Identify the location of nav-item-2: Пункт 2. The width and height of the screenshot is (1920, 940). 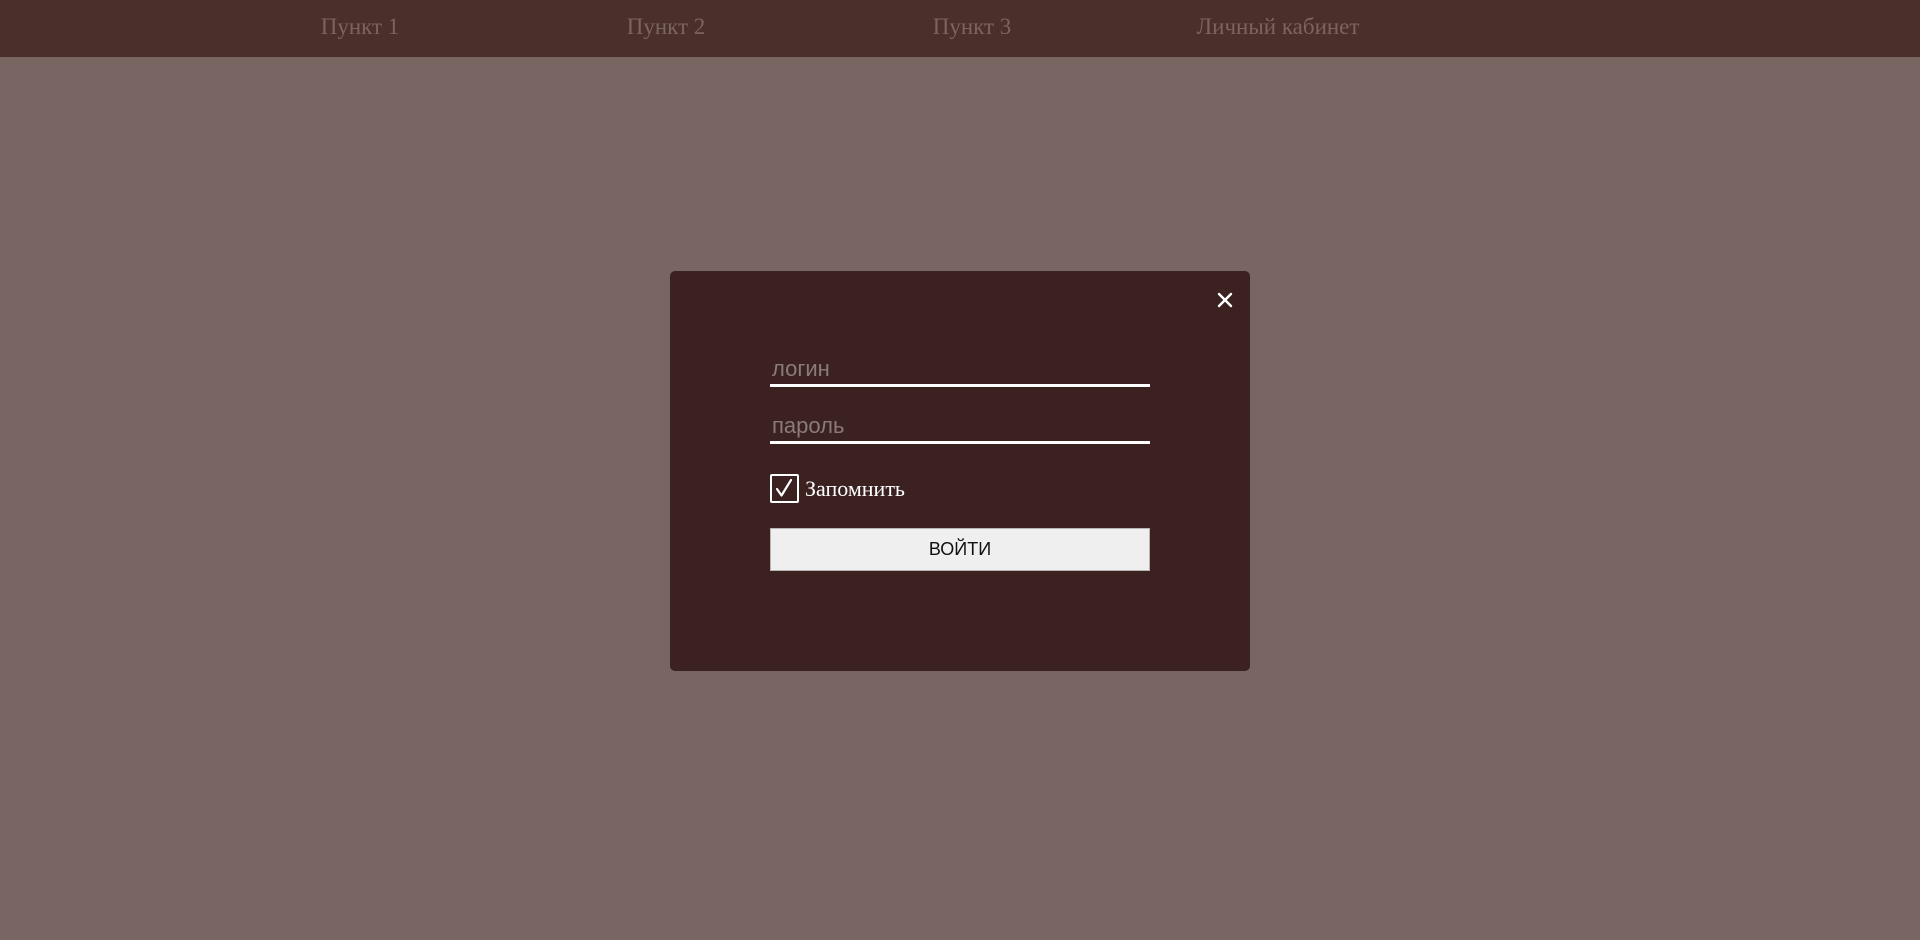
(666, 26).